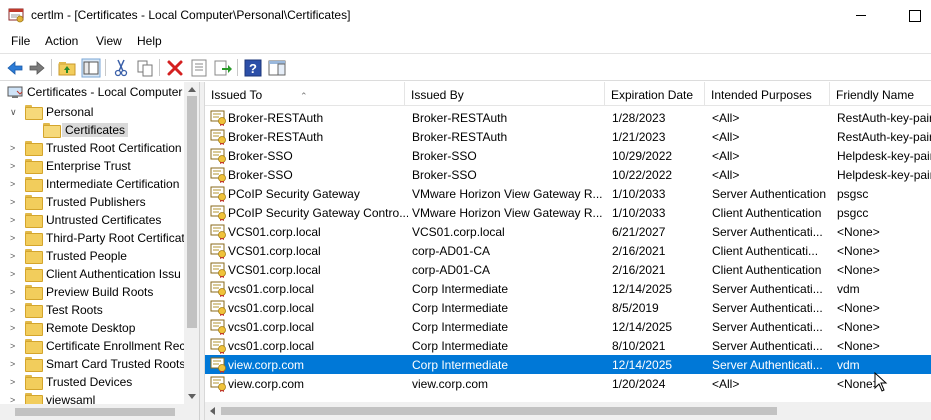 The width and height of the screenshot is (931, 420). What do you see at coordinates (212, 411) in the screenshot?
I see `scroll-left-icon` at bounding box center [212, 411].